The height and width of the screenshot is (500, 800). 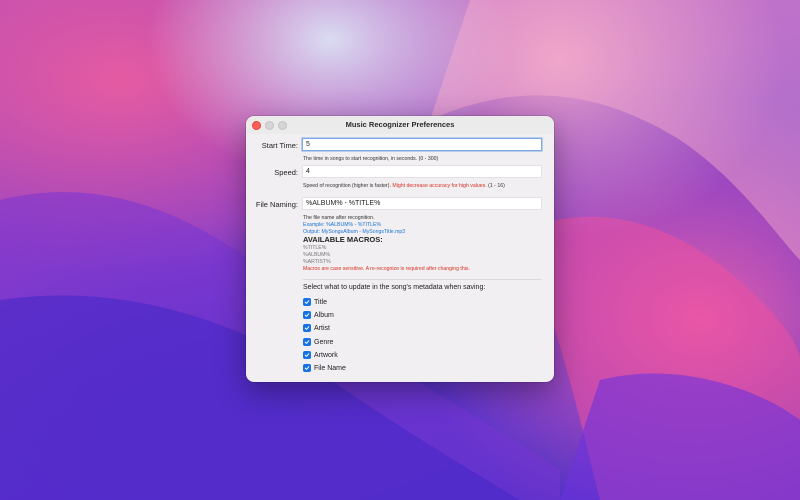 I want to click on checkbox-artwork: Artwork, so click(x=320, y=355).